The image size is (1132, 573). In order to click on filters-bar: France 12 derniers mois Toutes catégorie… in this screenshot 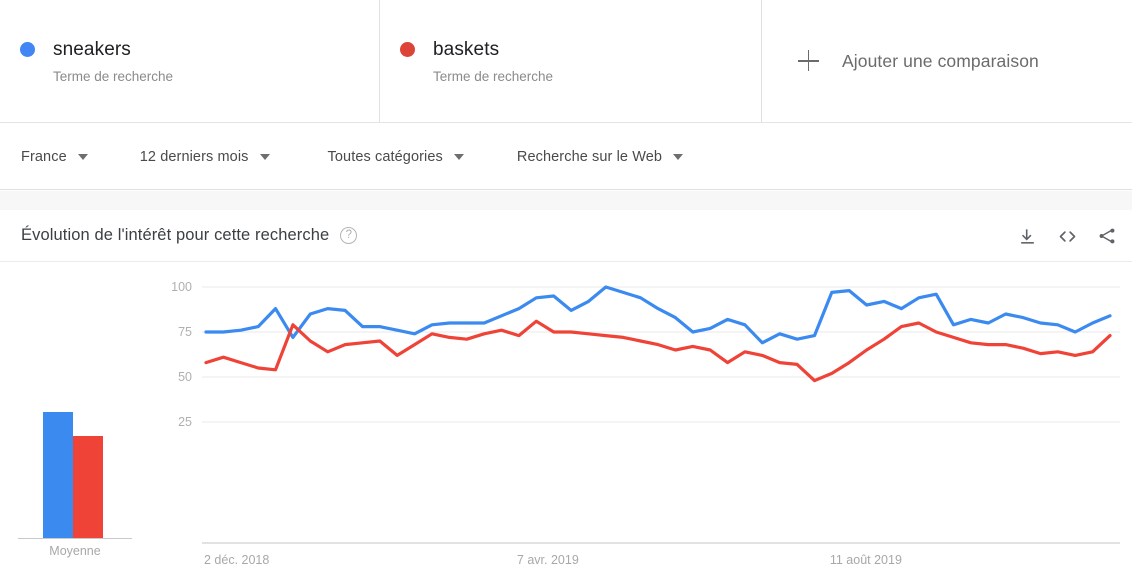, I will do `click(566, 157)`.